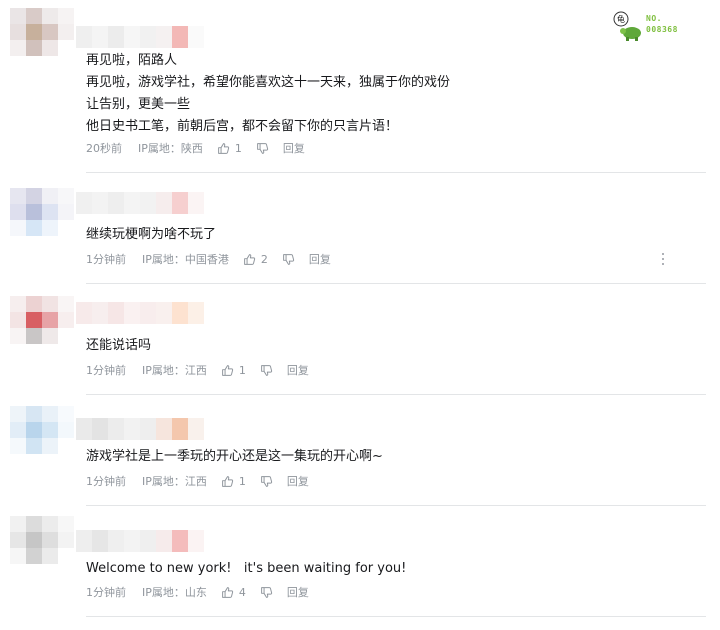  I want to click on badge-glyph: 龟, so click(621, 19).